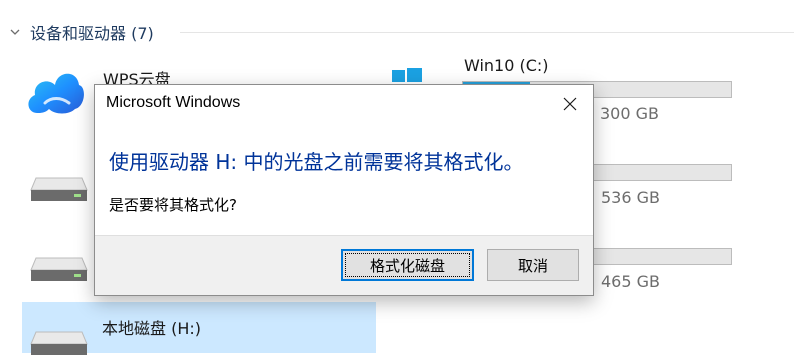 The height and width of the screenshot is (358, 794). I want to click on chevron-down-icon, so click(15, 32).